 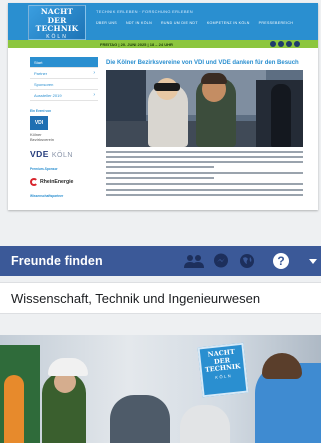 What do you see at coordinates (179, 23) in the screenshot?
I see `nav-item: RUND UM DIE NDT` at bounding box center [179, 23].